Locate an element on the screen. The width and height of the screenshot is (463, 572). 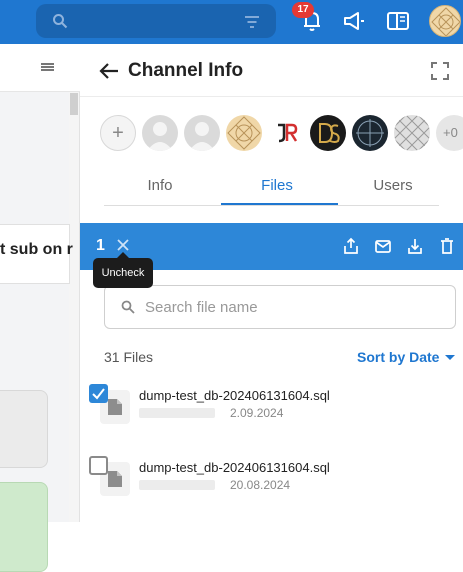
top-bar: 17 is located at coordinates (231, 22).